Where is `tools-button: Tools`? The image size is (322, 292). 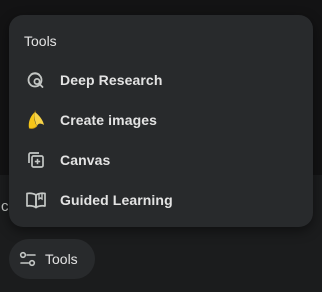
tools-button: Tools is located at coordinates (52, 259).